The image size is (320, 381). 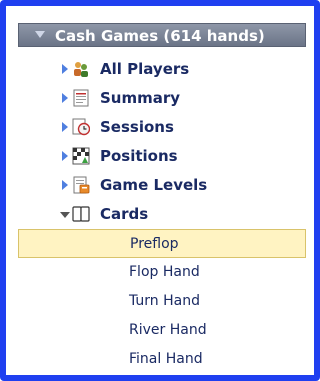 I want to click on tree-item-summary: Summary, so click(x=162, y=98).